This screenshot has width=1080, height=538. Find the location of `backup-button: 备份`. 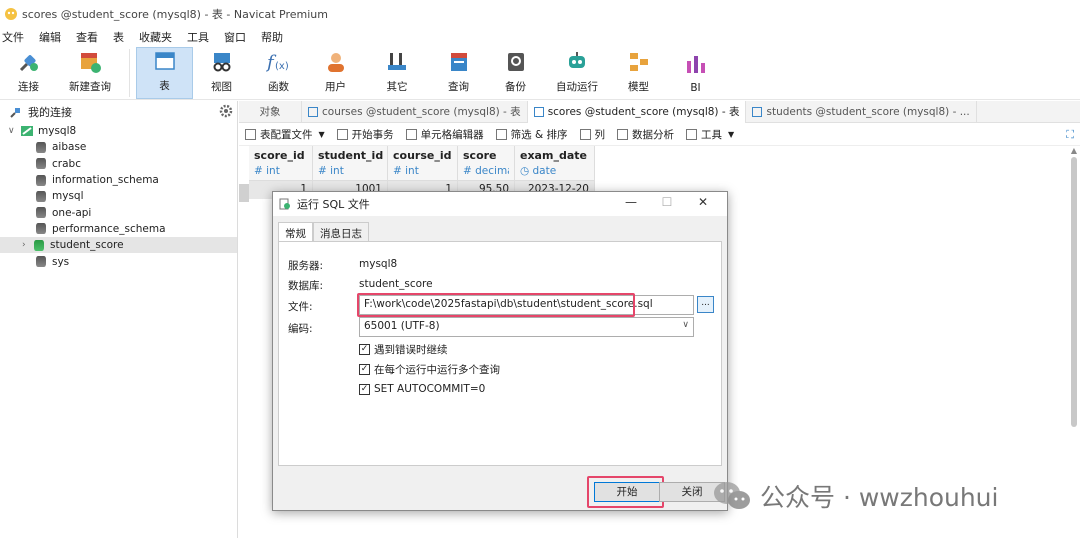

backup-button: 备份 is located at coordinates (515, 73).